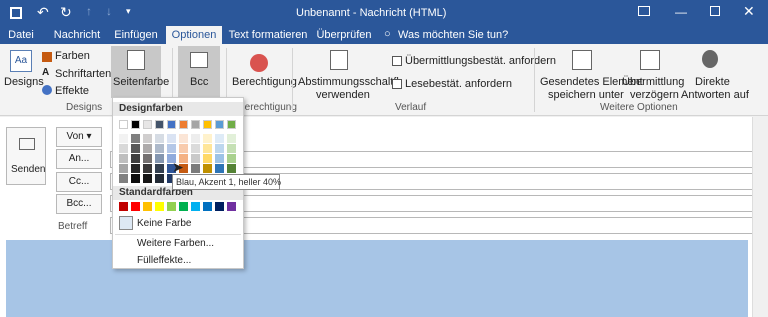 This screenshot has width=768, height=317. I want to click on from-button: Von ▾, so click(79, 137).